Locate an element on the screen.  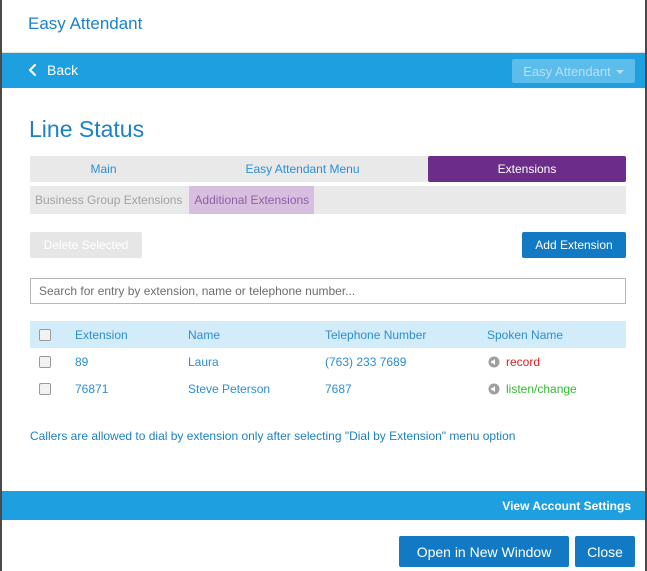
open-in-new-window-button: Open in New Window is located at coordinates (484, 551).